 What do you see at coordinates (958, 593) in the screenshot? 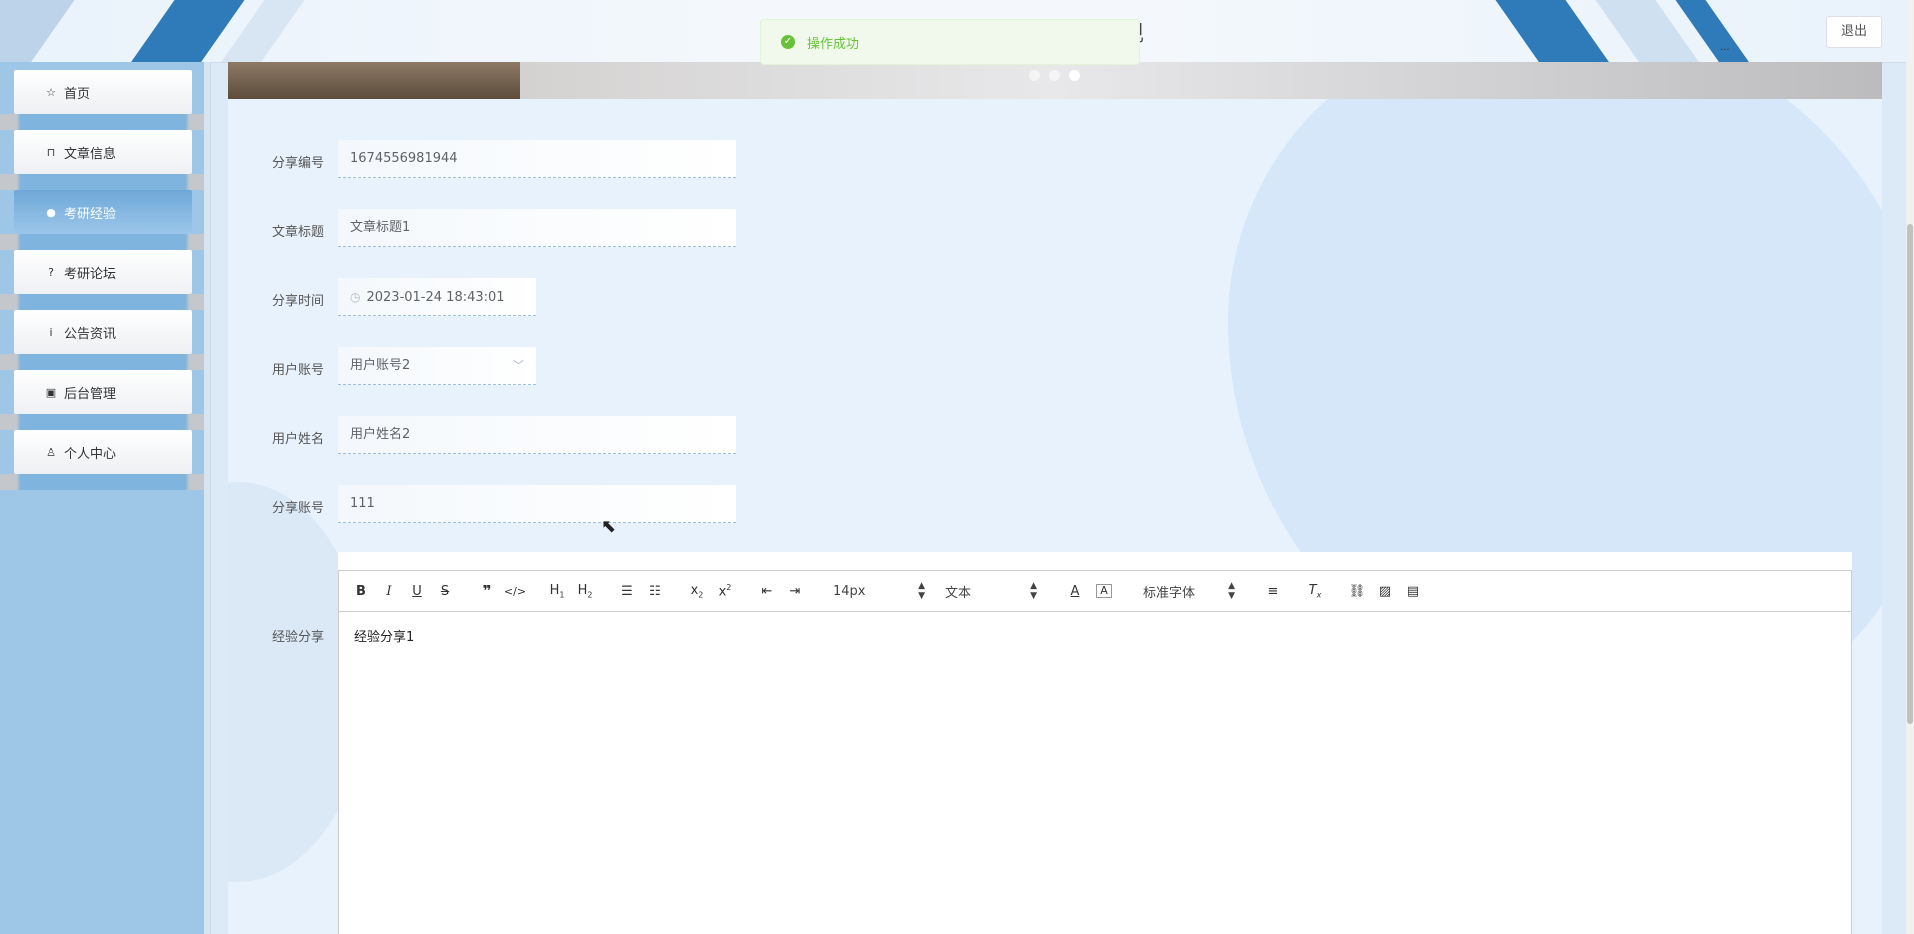
I see `heading-value: 文本` at bounding box center [958, 593].